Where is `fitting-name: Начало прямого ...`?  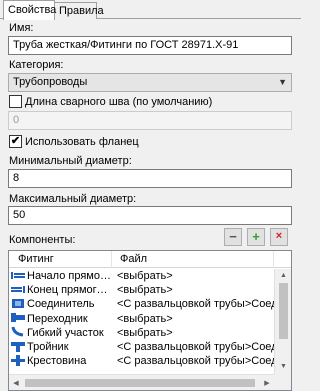 fitting-name: Начало прямого ... is located at coordinates (69, 276).